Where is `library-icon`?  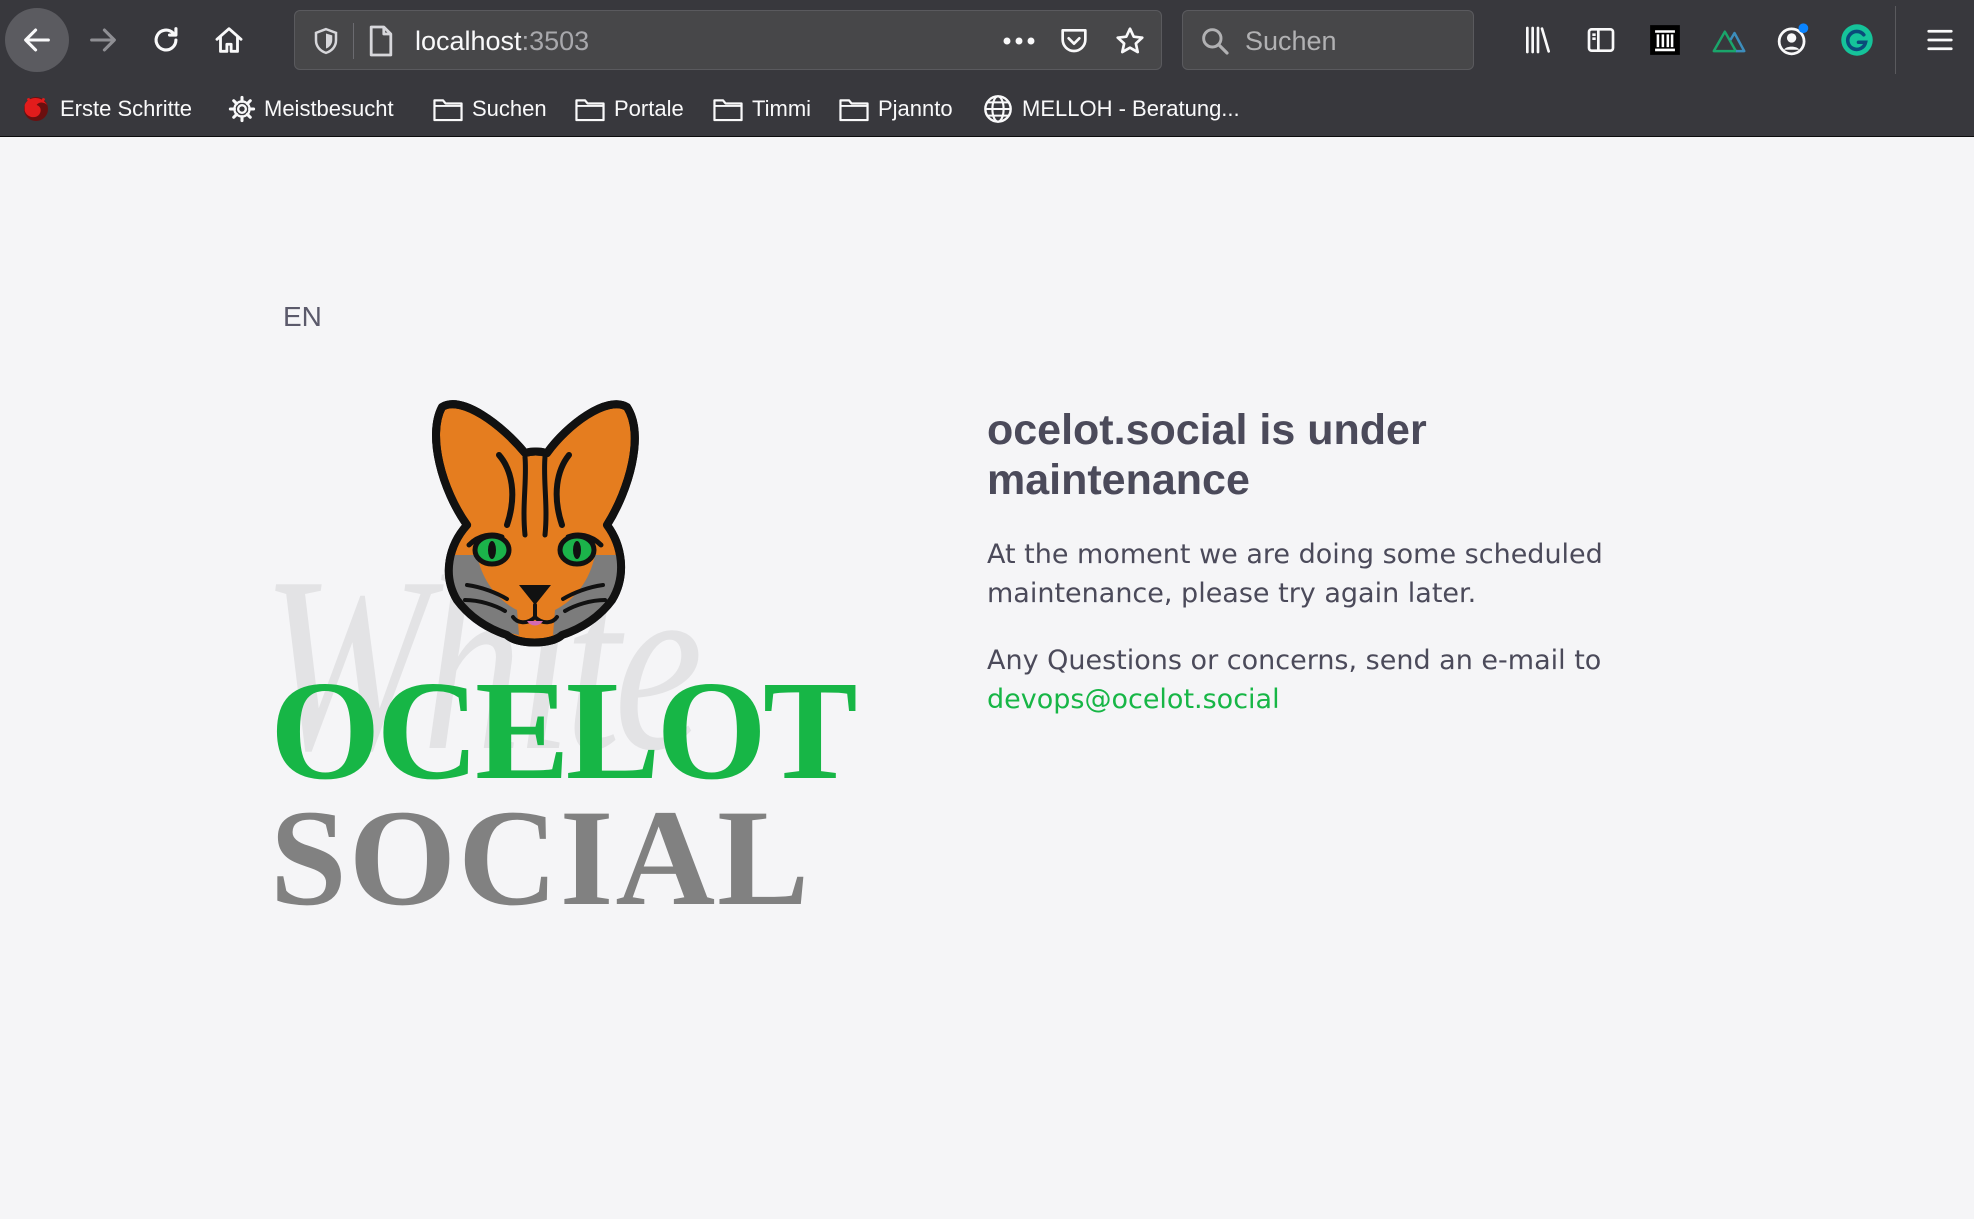
library-icon is located at coordinates (1538, 40).